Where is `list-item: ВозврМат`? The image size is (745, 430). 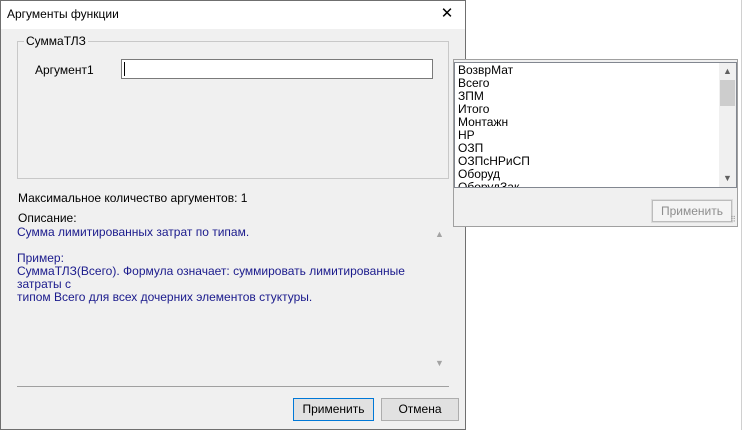
list-item: ВозврМат is located at coordinates (588, 70).